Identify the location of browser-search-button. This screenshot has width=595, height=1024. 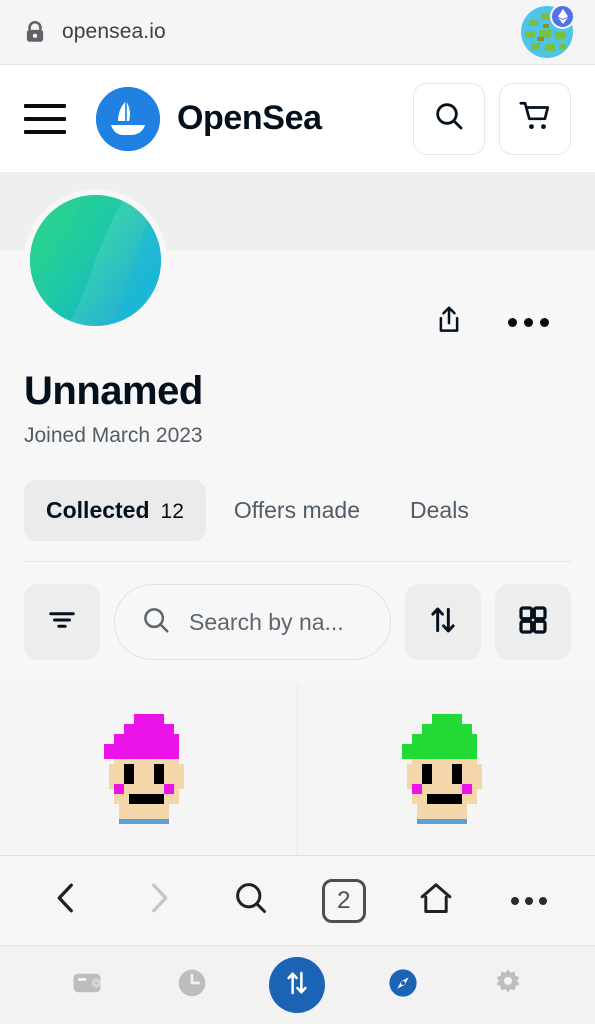
(251, 901).